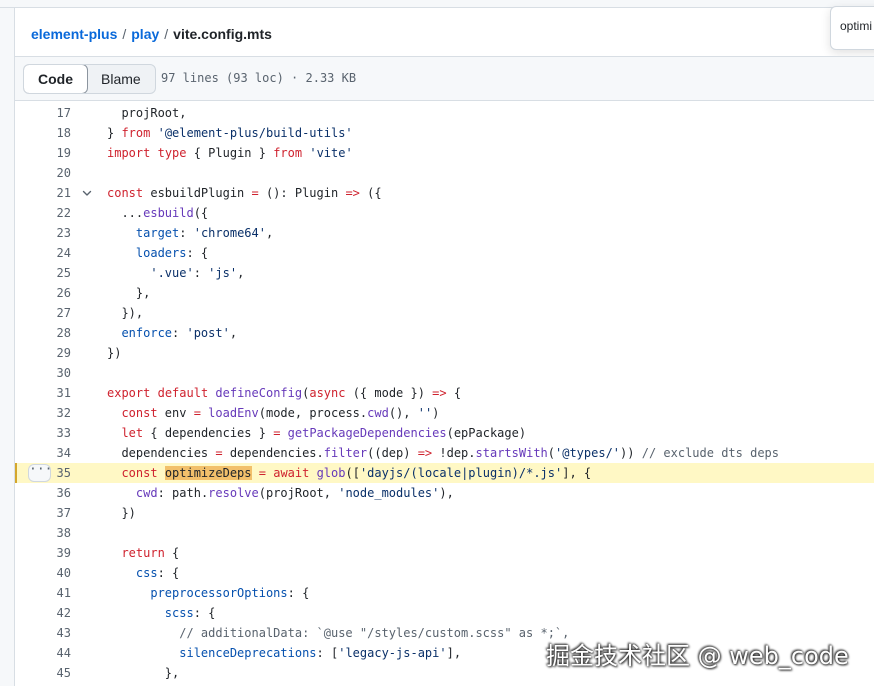  I want to click on line-number: 42, so click(43, 613).